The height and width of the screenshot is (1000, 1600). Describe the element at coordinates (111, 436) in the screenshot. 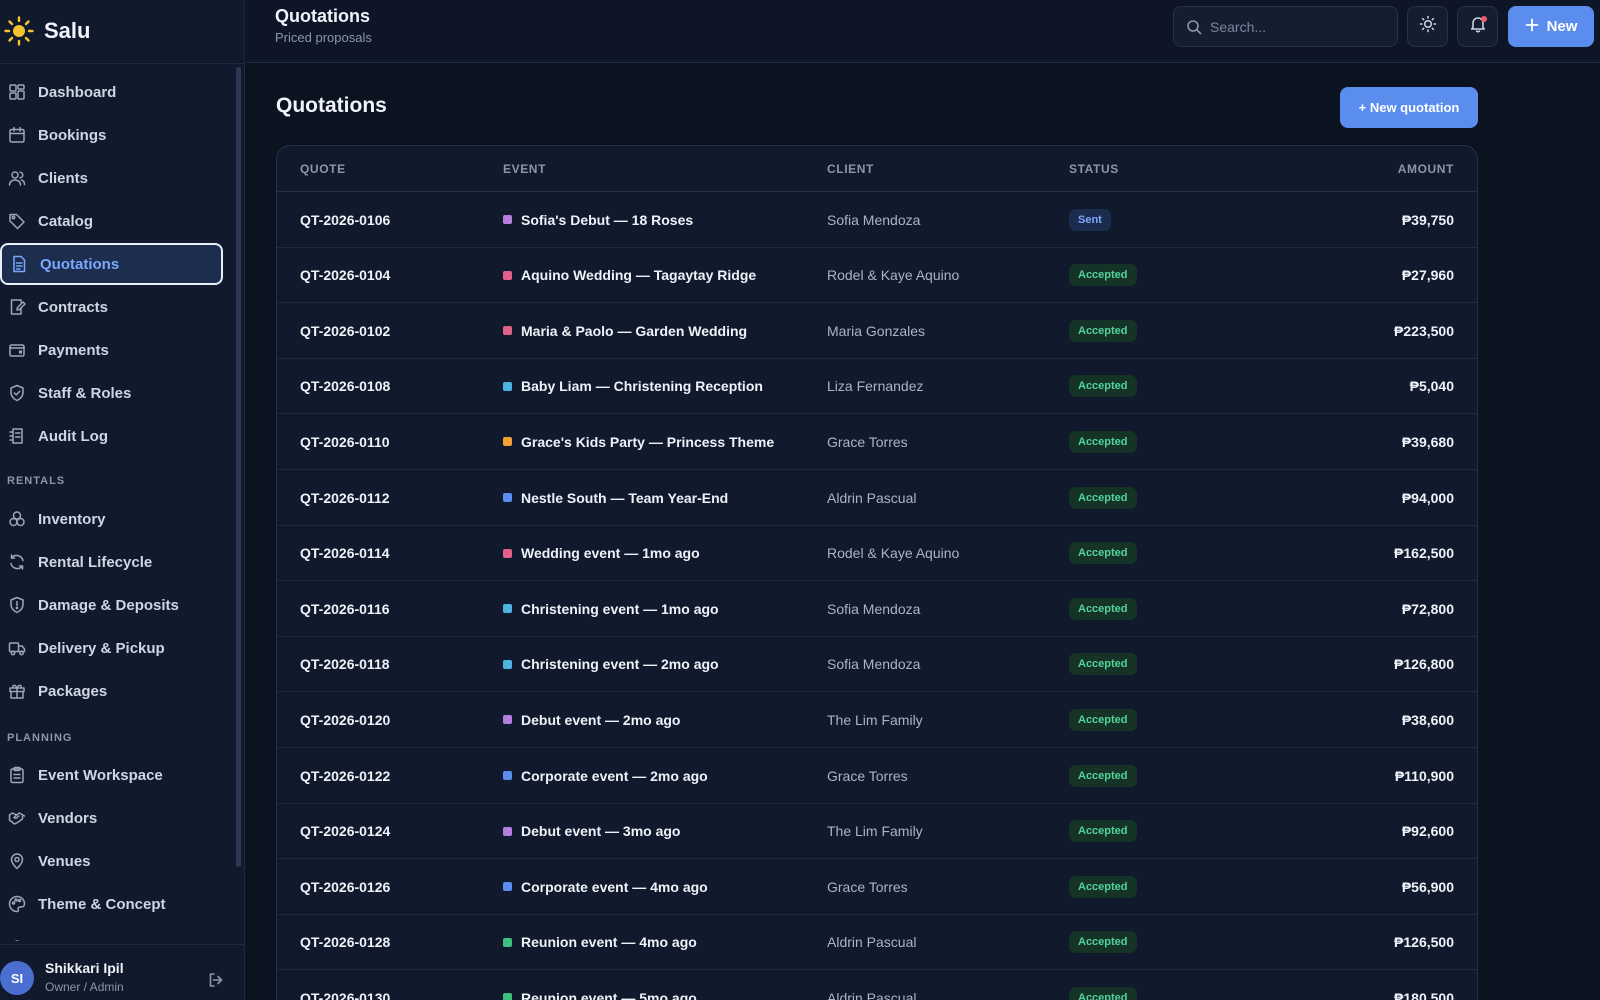

I see `sidebar-item-audit-log: Audit Log` at that location.